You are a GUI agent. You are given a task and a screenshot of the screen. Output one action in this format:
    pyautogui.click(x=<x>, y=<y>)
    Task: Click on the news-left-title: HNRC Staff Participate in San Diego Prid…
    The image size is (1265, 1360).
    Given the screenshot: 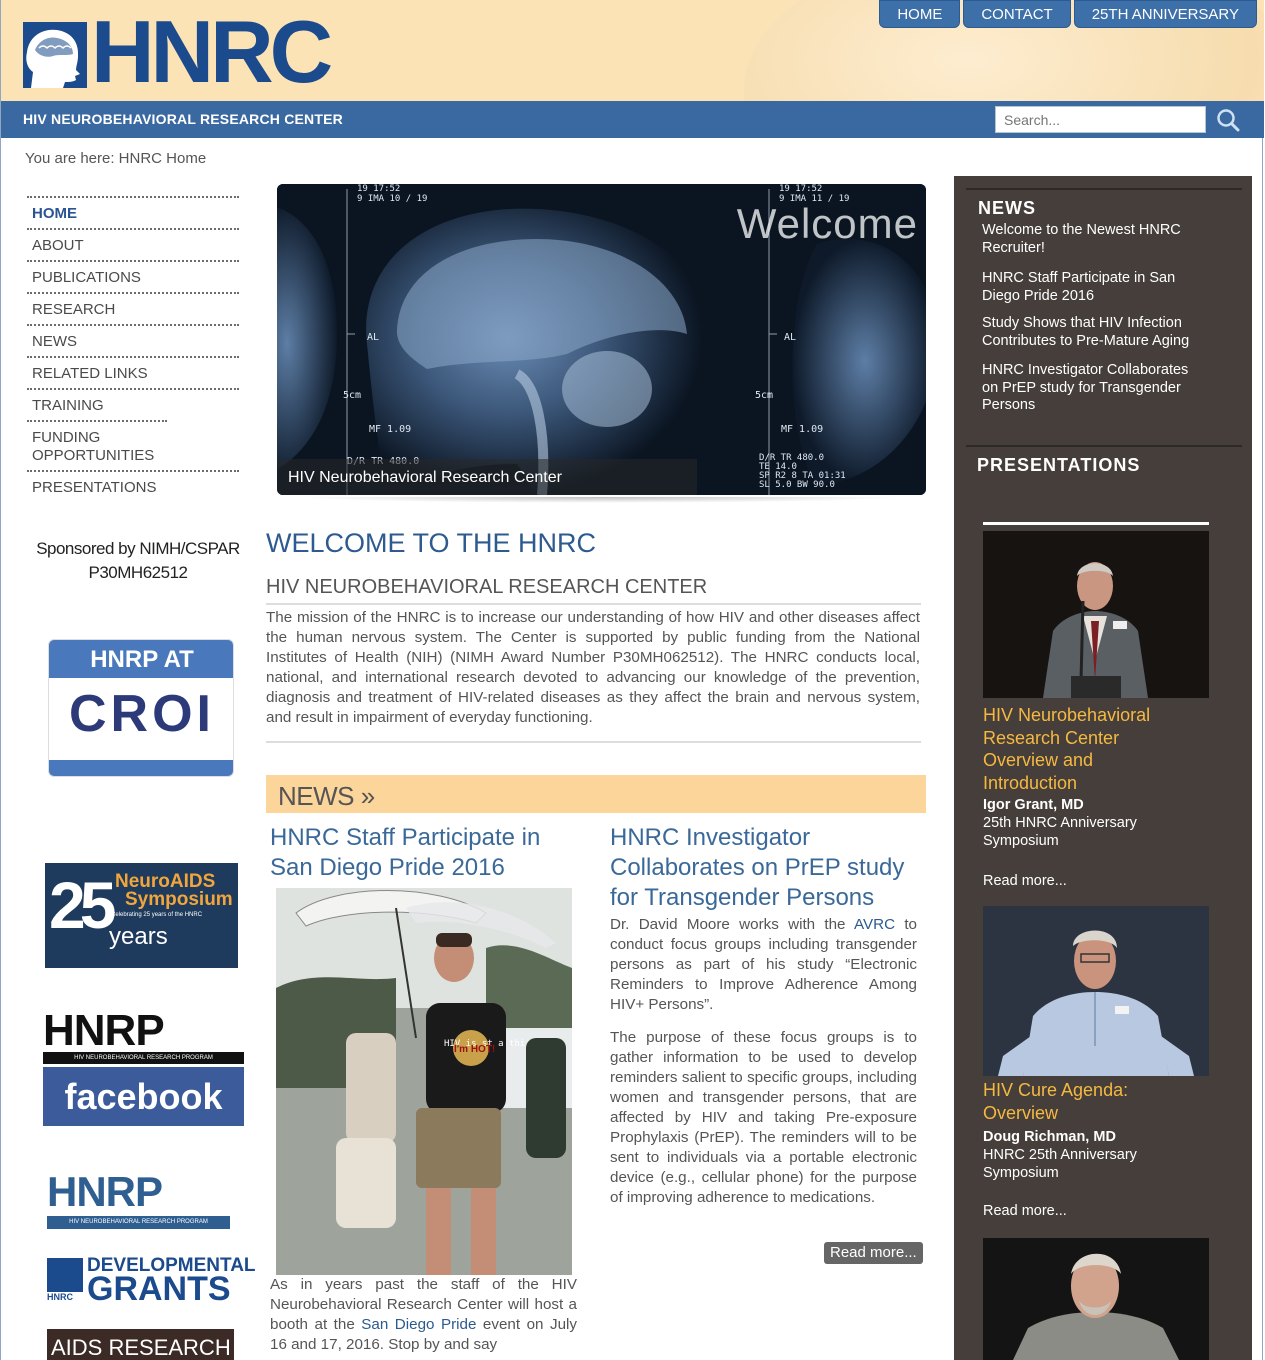 What is the action you would take?
    pyautogui.click(x=420, y=853)
    